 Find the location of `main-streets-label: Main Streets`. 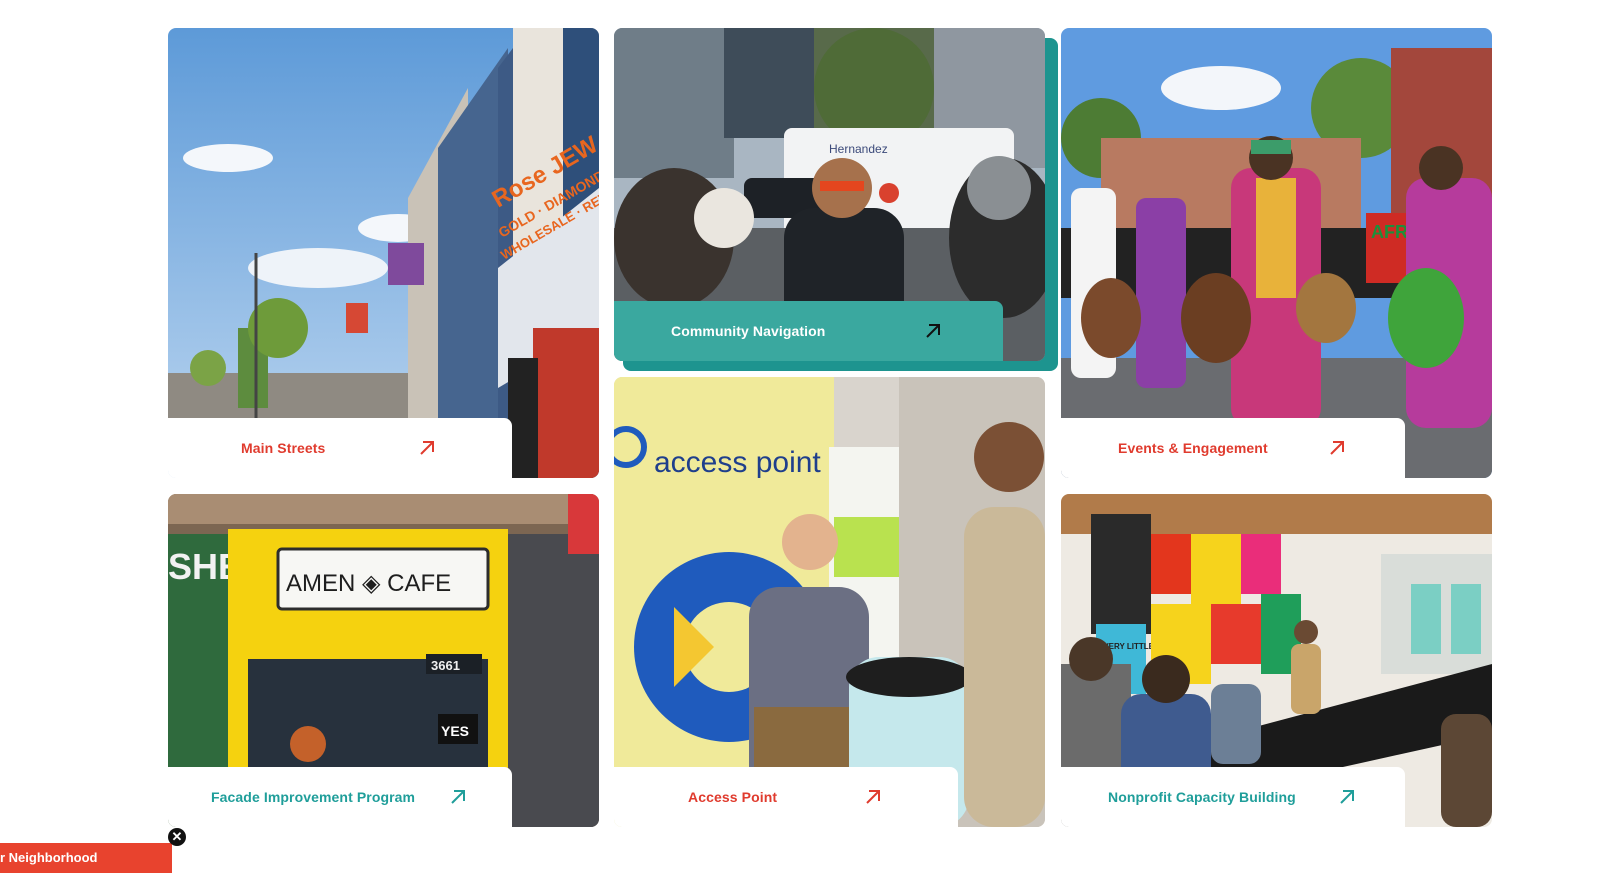

main-streets-label: Main Streets is located at coordinates (340, 448).